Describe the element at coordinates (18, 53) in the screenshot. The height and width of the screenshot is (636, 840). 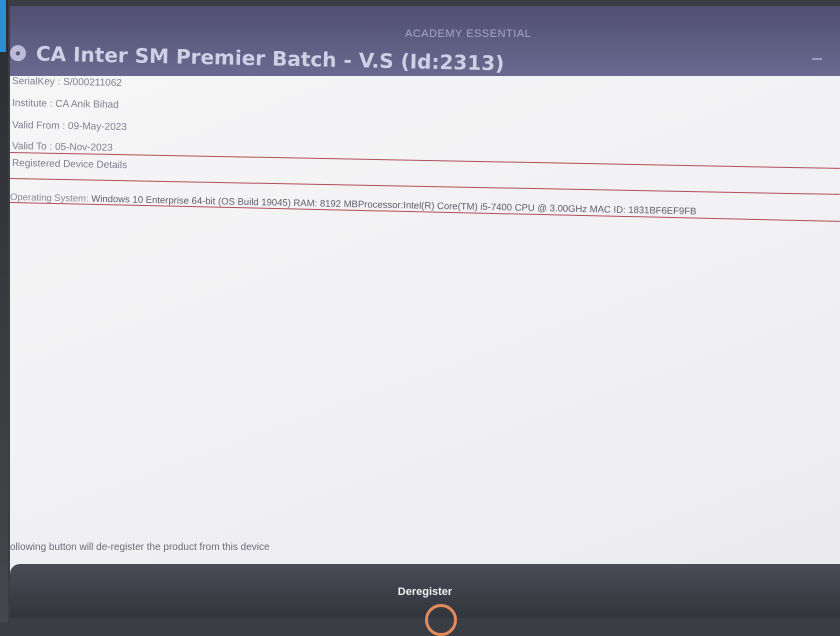
I see `product-badge-icon: ●` at that location.